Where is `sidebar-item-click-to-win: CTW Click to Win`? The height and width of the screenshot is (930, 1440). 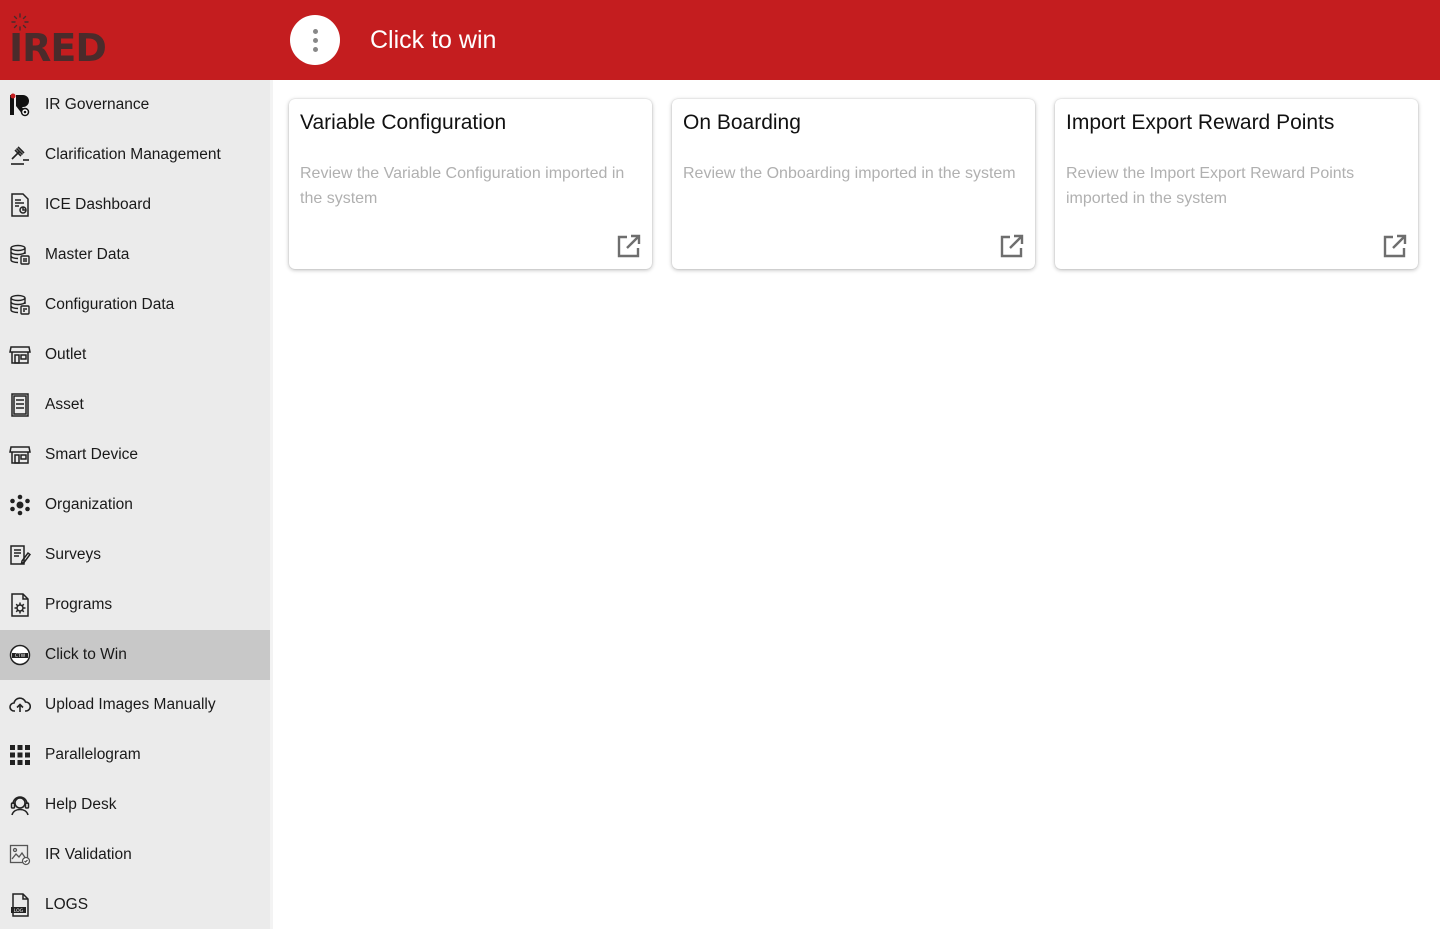 sidebar-item-click-to-win: CTW Click to Win is located at coordinates (135, 655).